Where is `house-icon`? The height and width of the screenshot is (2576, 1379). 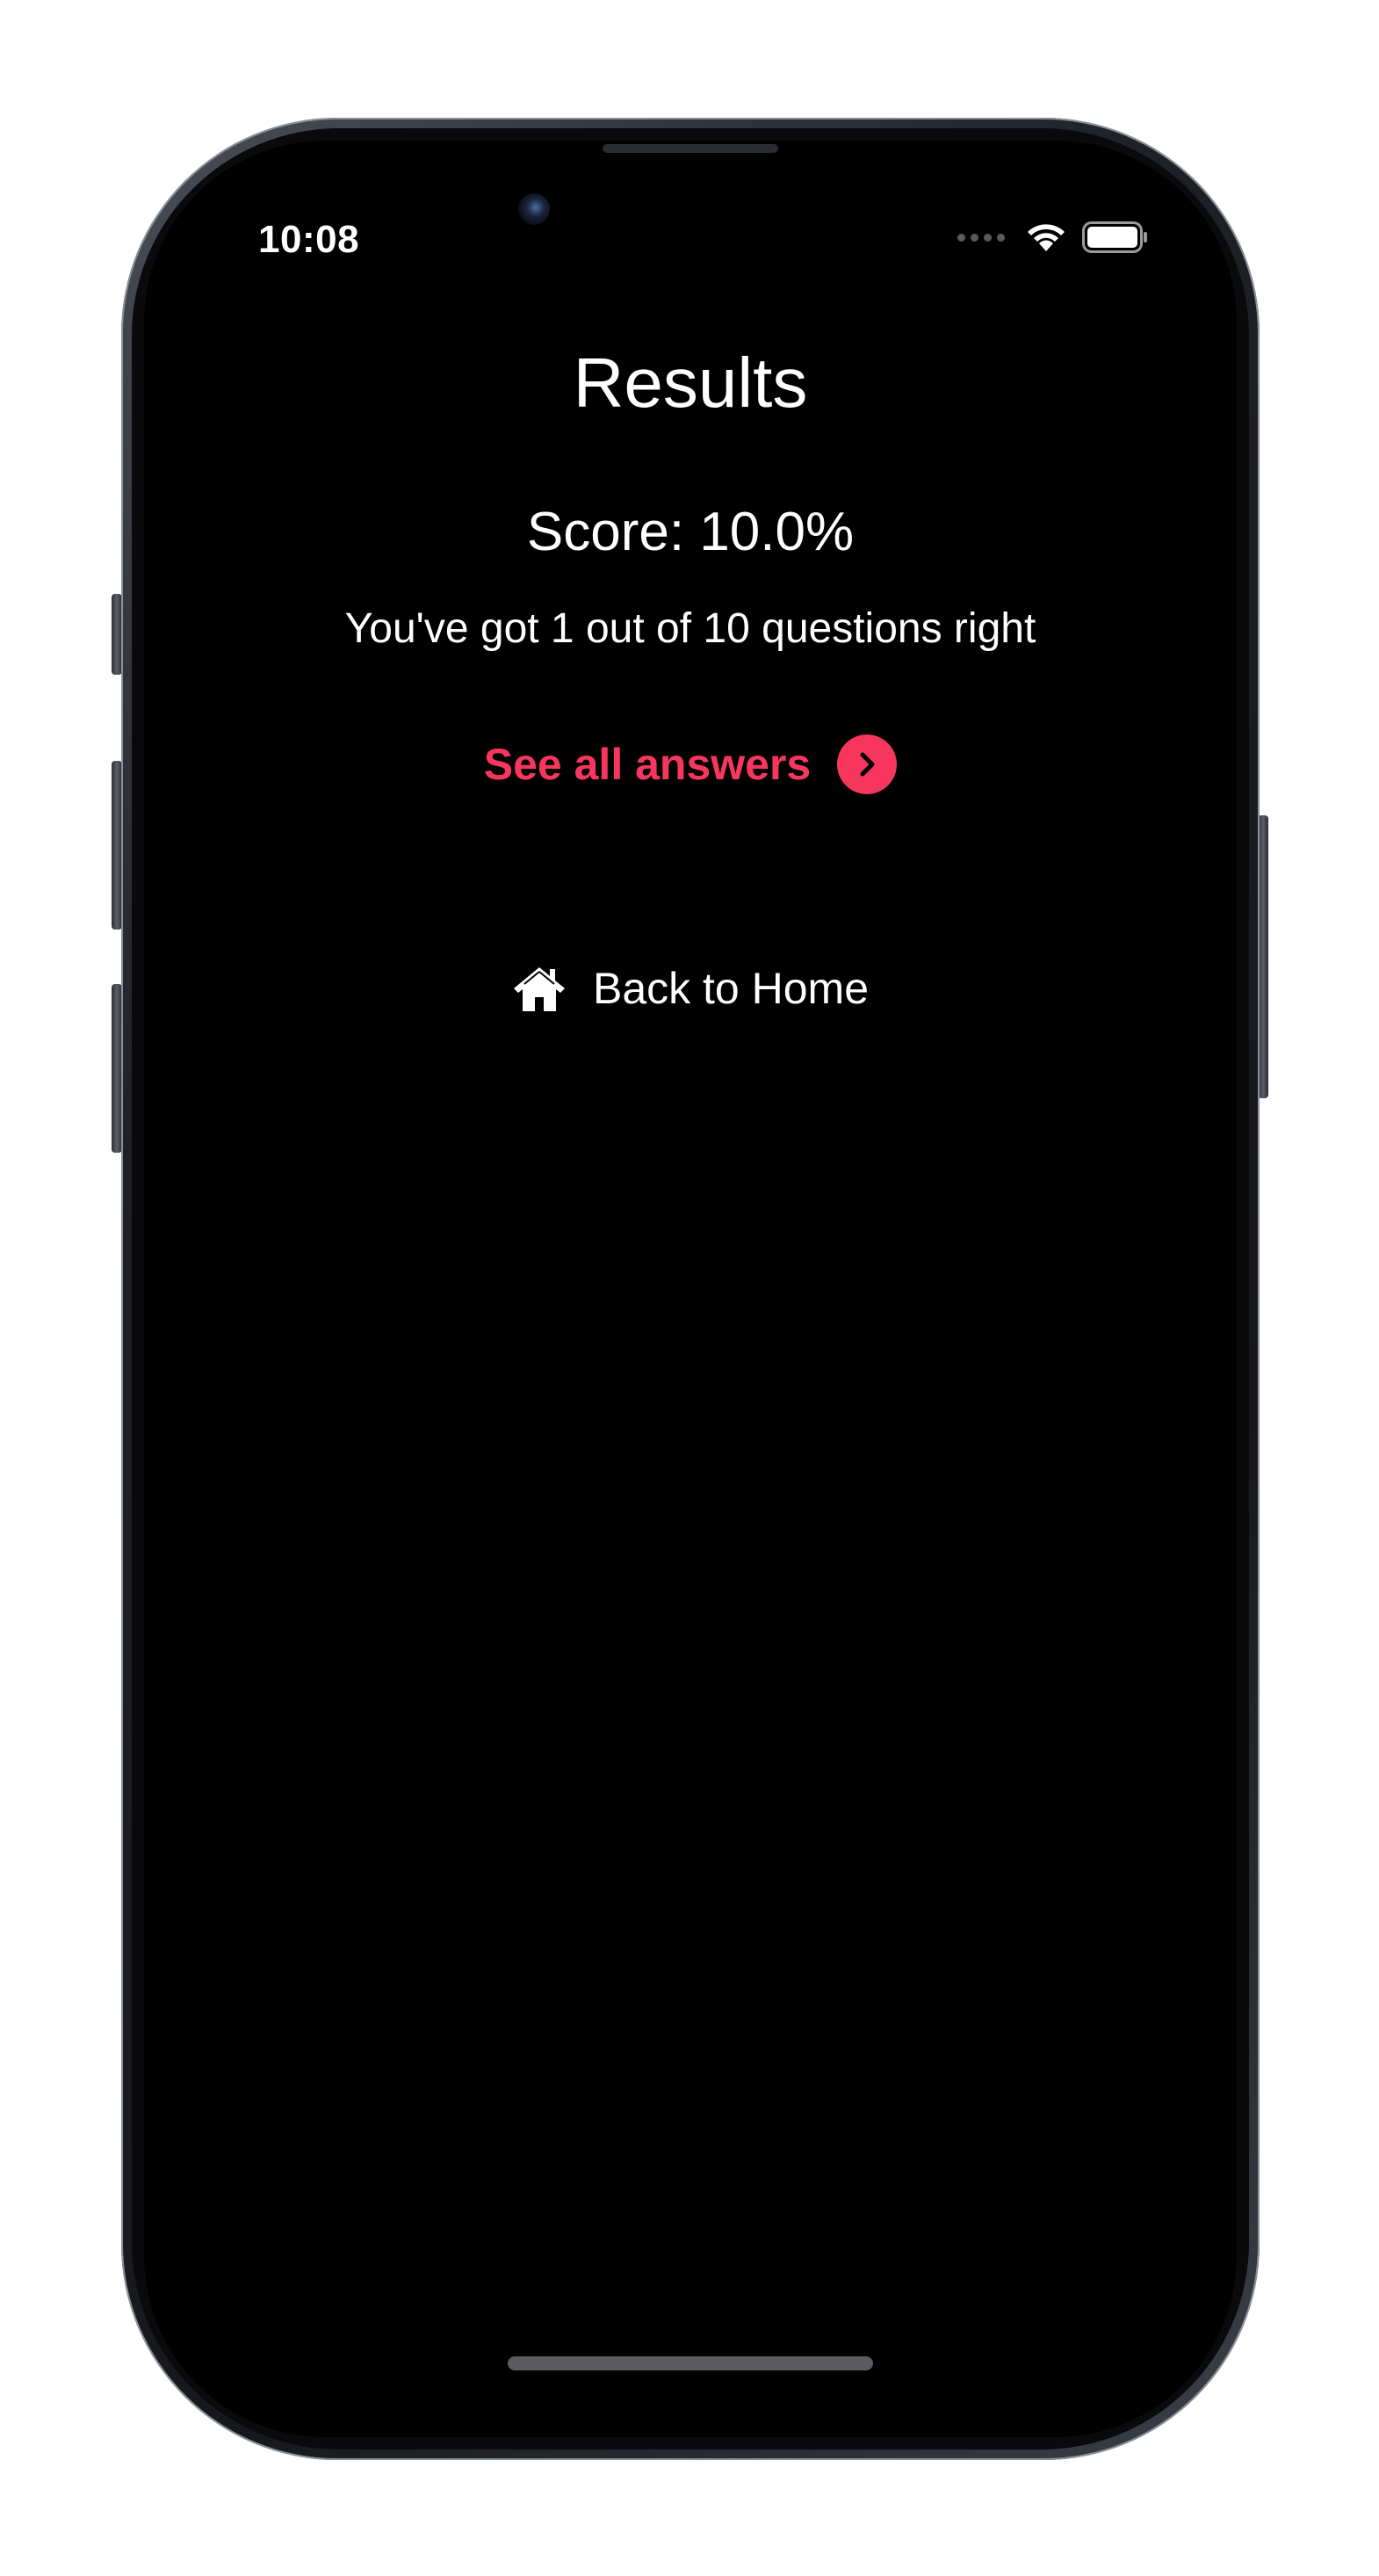
house-icon is located at coordinates (539, 989).